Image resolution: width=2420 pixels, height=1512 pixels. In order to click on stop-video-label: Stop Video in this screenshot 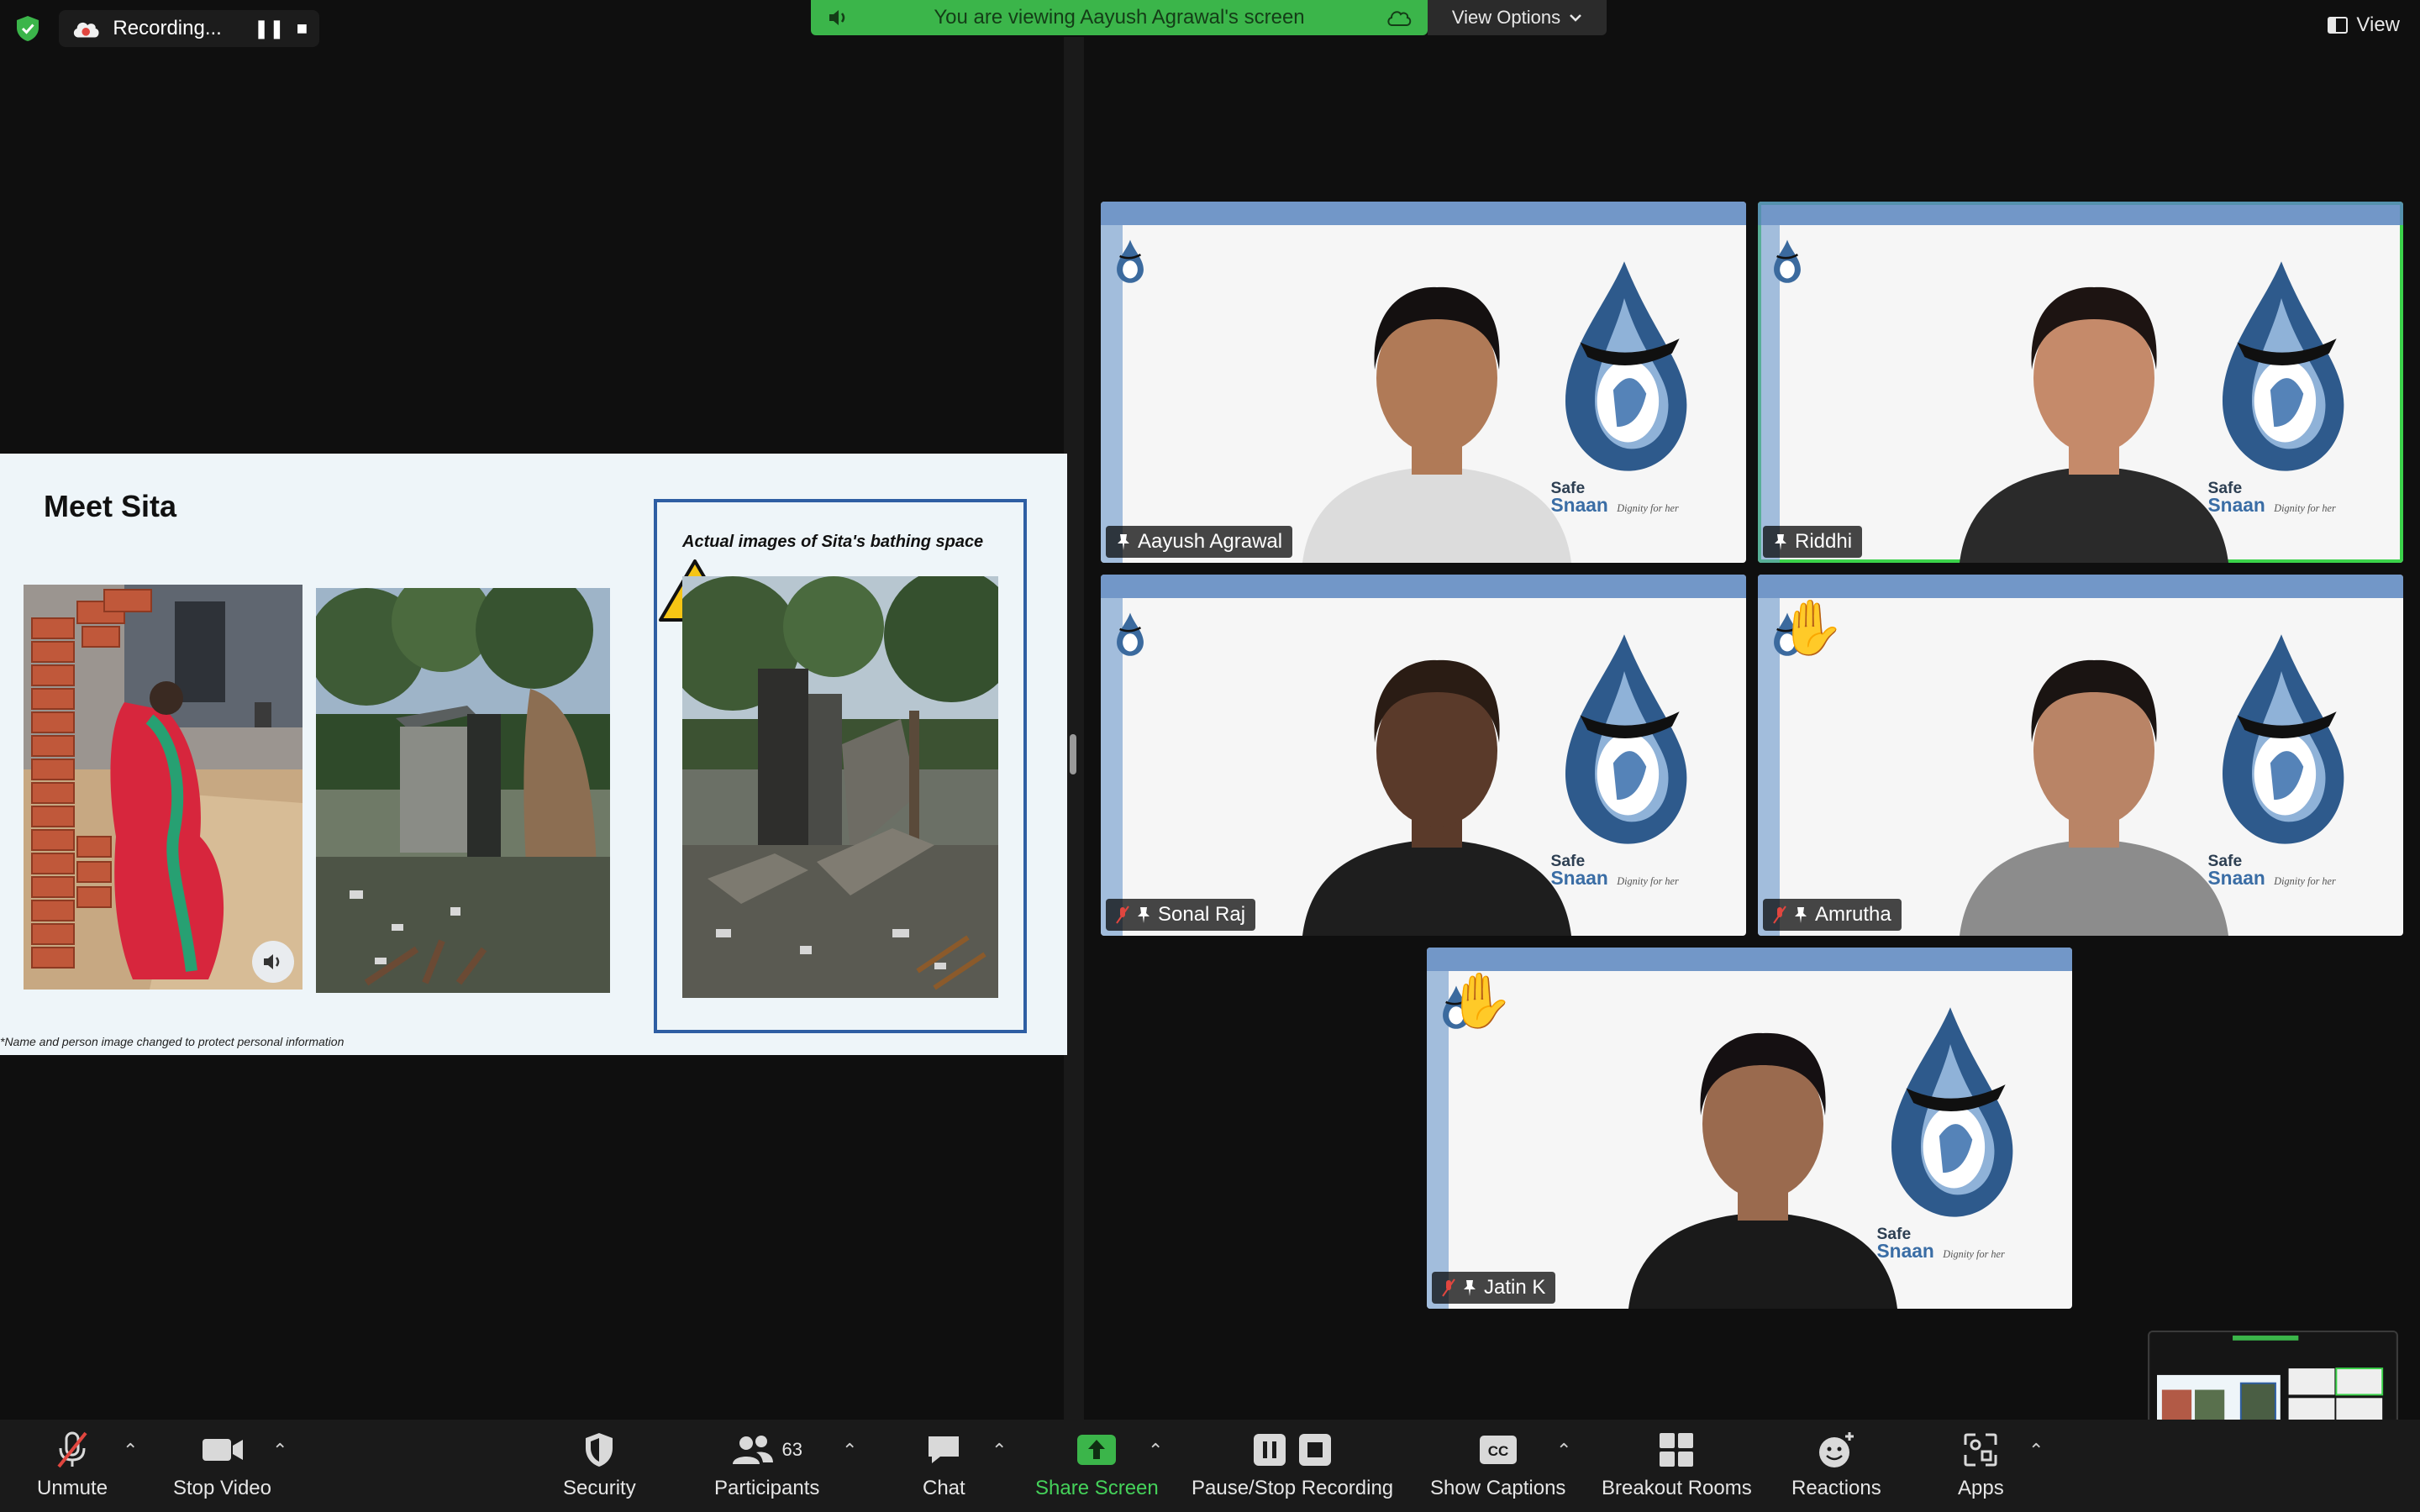, I will do `click(222, 1488)`.